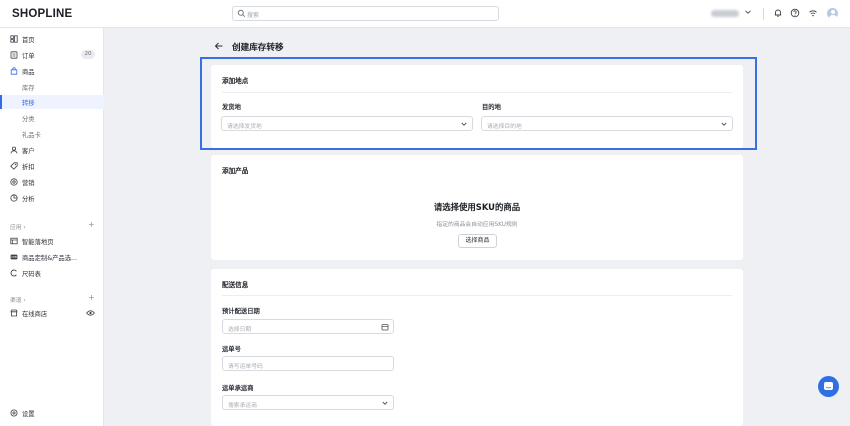  I want to click on add-app-icon: +, so click(91, 225).